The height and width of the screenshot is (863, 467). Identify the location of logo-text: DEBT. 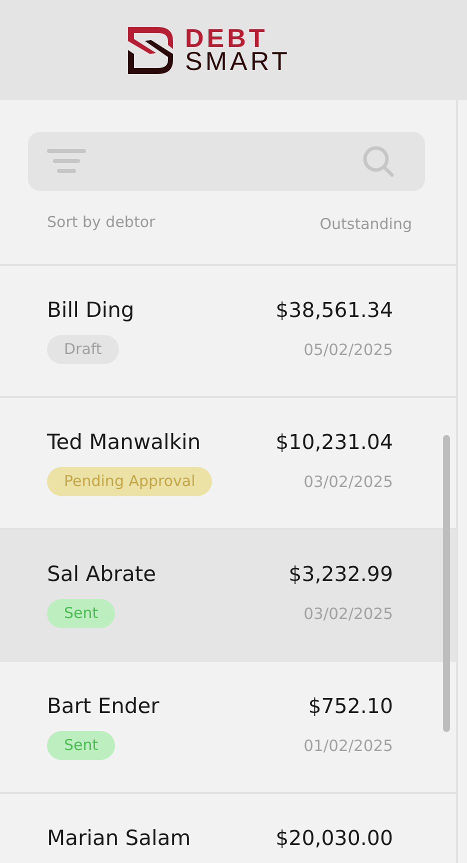
(226, 38).